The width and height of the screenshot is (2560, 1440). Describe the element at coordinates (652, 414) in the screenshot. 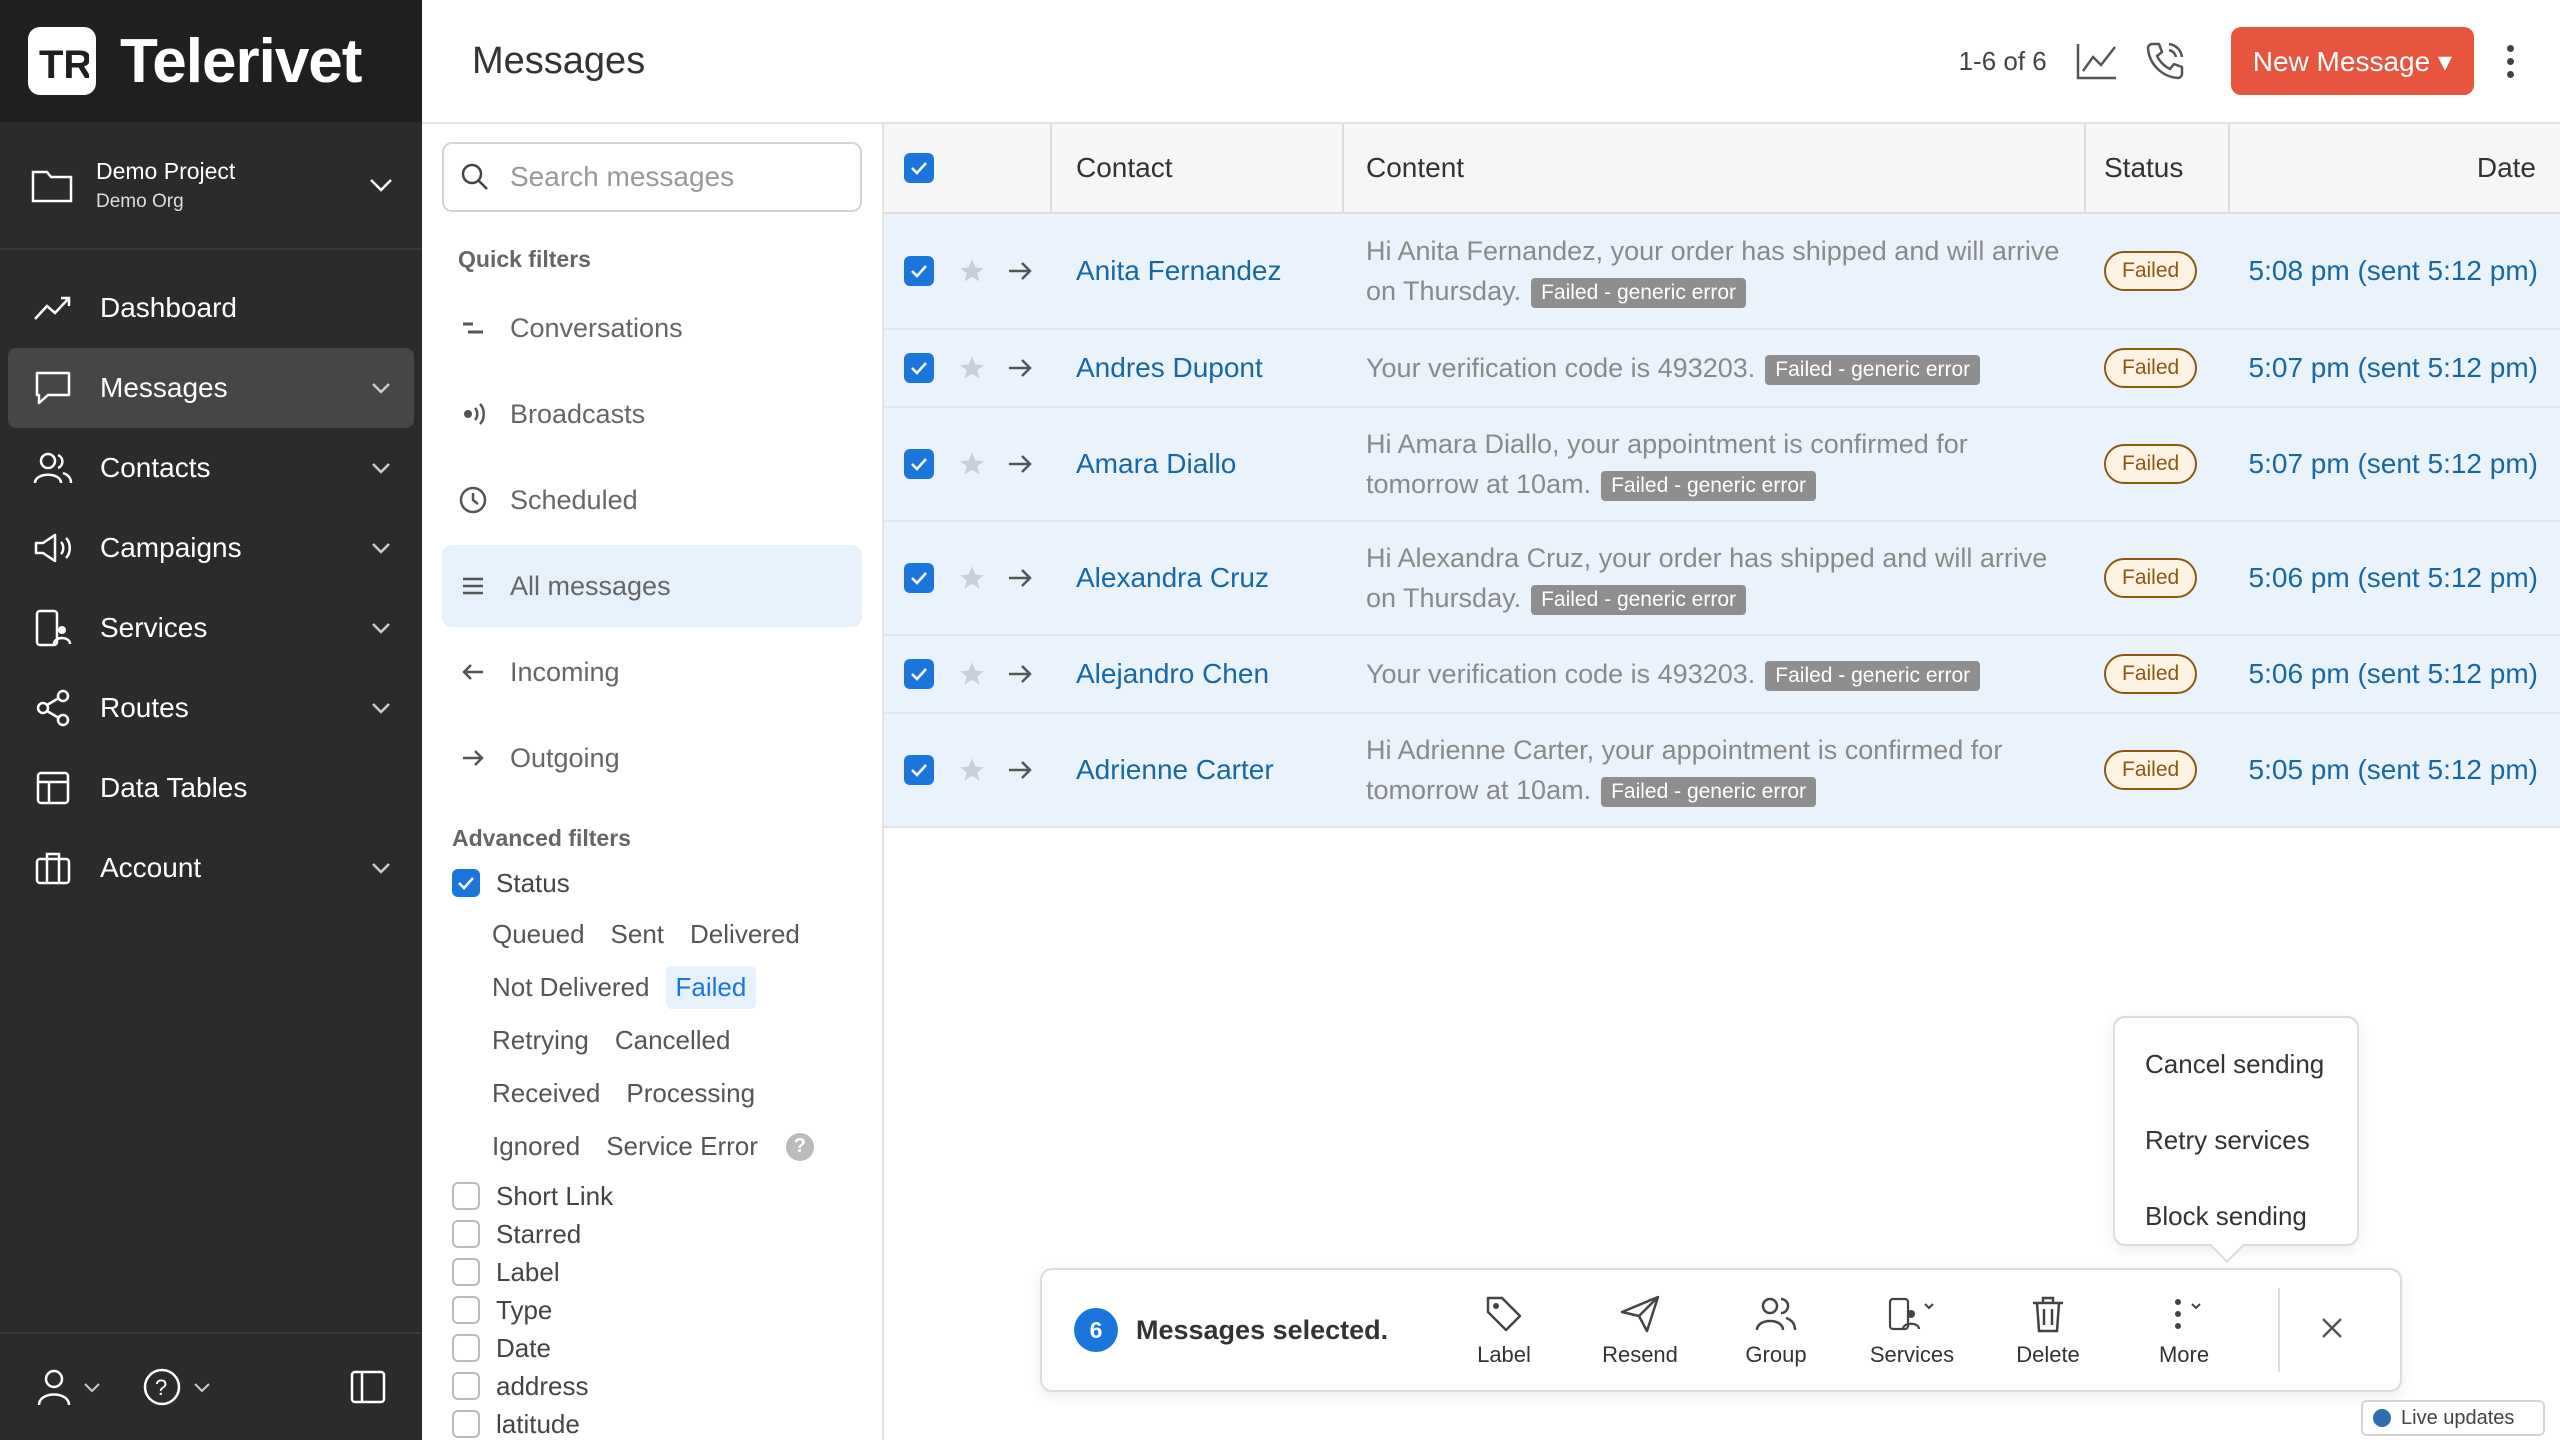

I see `quick-filter-broadcasts: Broadcasts` at that location.